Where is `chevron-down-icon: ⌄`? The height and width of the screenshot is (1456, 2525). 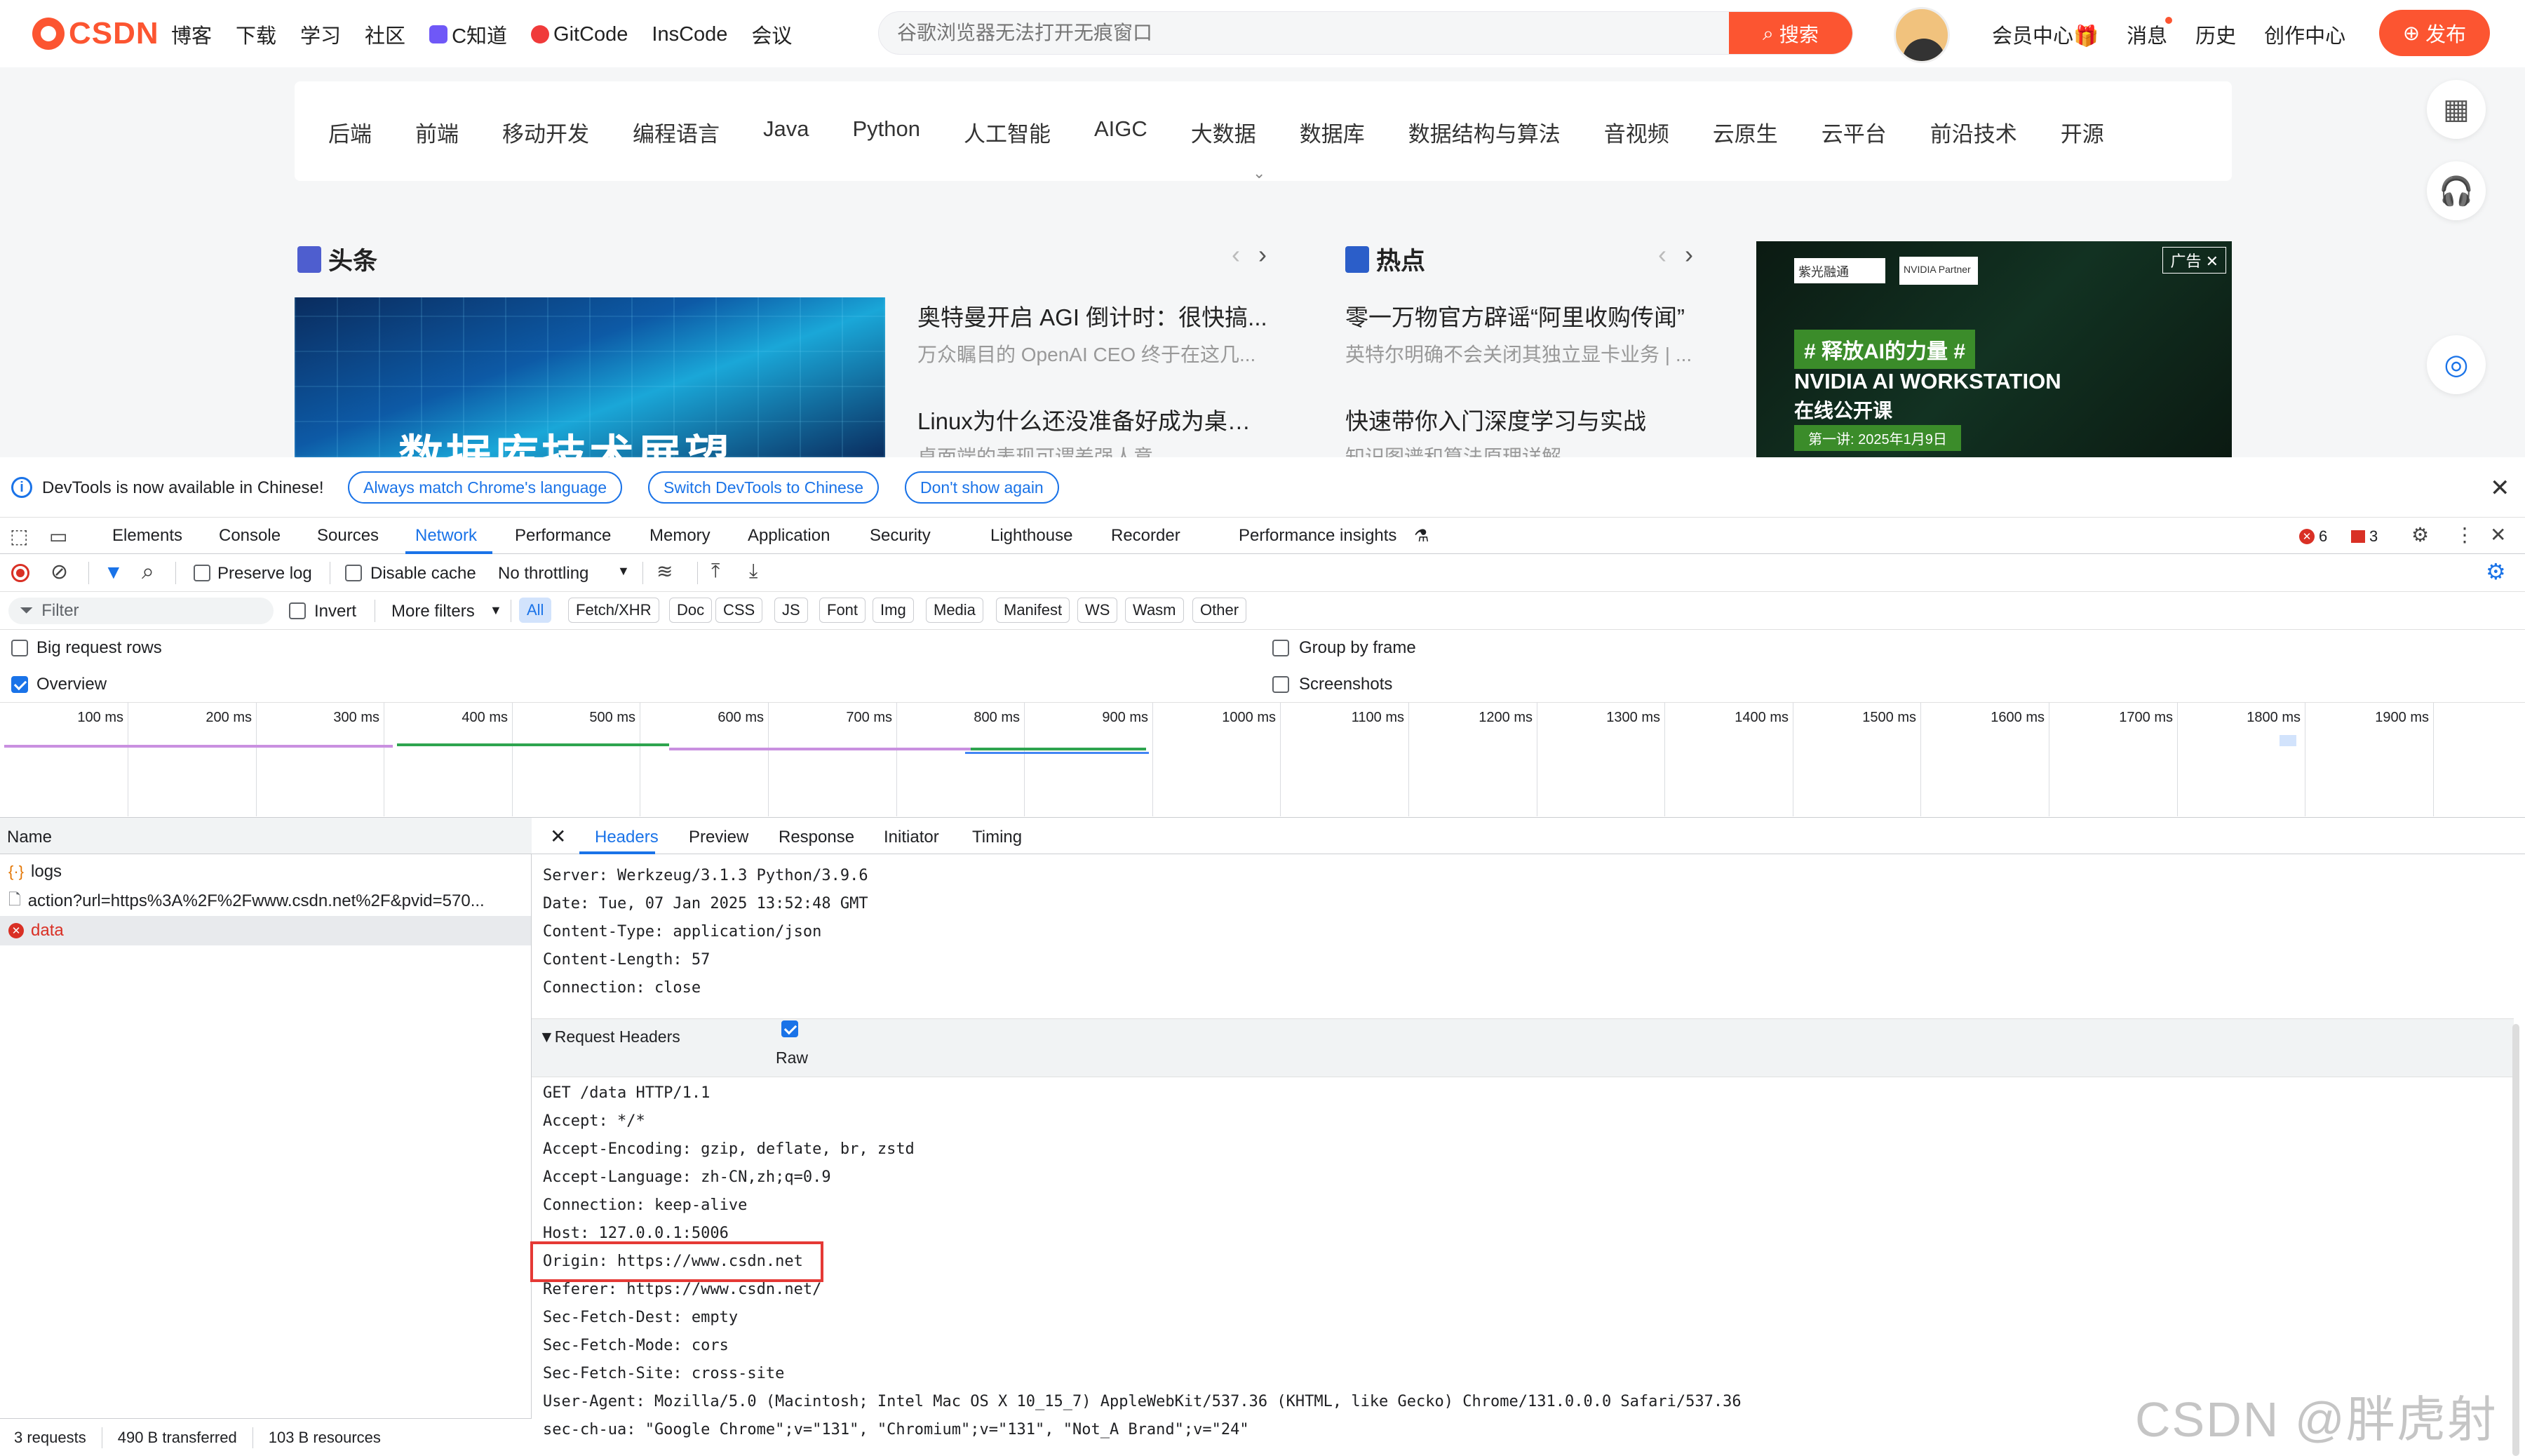 chevron-down-icon: ⌄ is located at coordinates (1259, 173).